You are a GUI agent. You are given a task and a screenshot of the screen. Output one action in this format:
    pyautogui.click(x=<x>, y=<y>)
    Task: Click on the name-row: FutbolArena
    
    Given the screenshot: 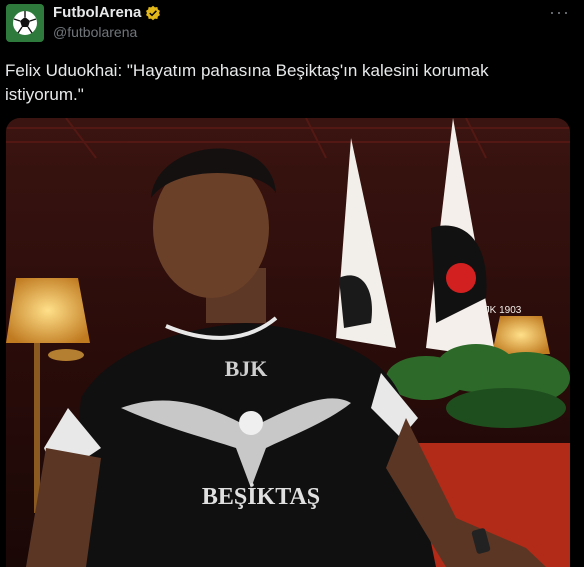 What is the action you would take?
    pyautogui.click(x=107, y=12)
    